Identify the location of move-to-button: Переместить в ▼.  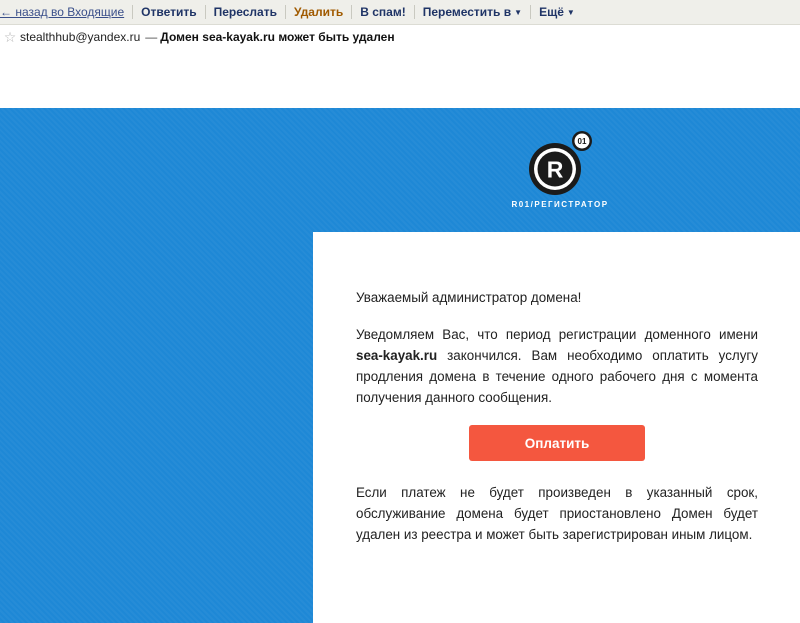
(472, 12).